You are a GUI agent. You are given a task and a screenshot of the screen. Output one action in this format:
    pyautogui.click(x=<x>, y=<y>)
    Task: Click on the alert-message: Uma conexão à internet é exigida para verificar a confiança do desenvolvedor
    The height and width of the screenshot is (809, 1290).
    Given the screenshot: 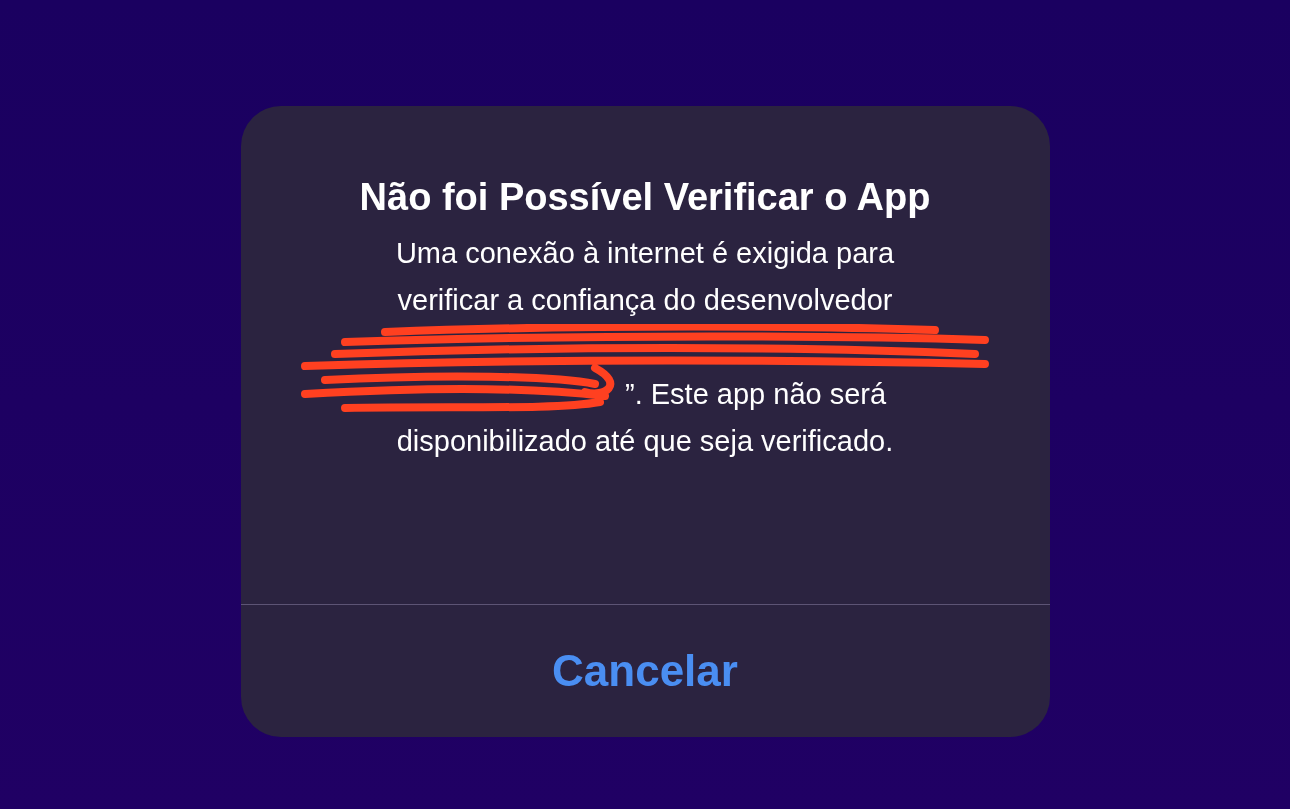 What is the action you would take?
    pyautogui.click(x=645, y=277)
    